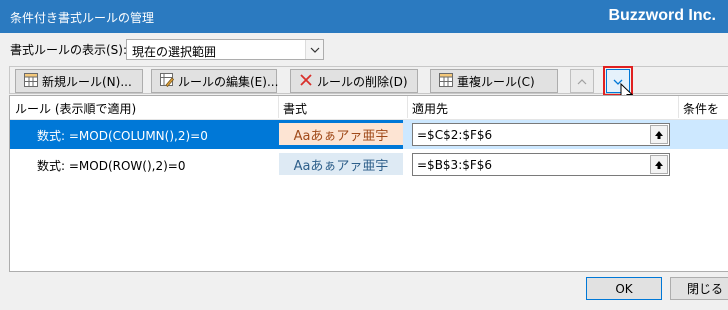 The height and width of the screenshot is (310, 728). What do you see at coordinates (362, 81) in the screenshot?
I see `delete-rule-label: ルールの削除(D)` at bounding box center [362, 81].